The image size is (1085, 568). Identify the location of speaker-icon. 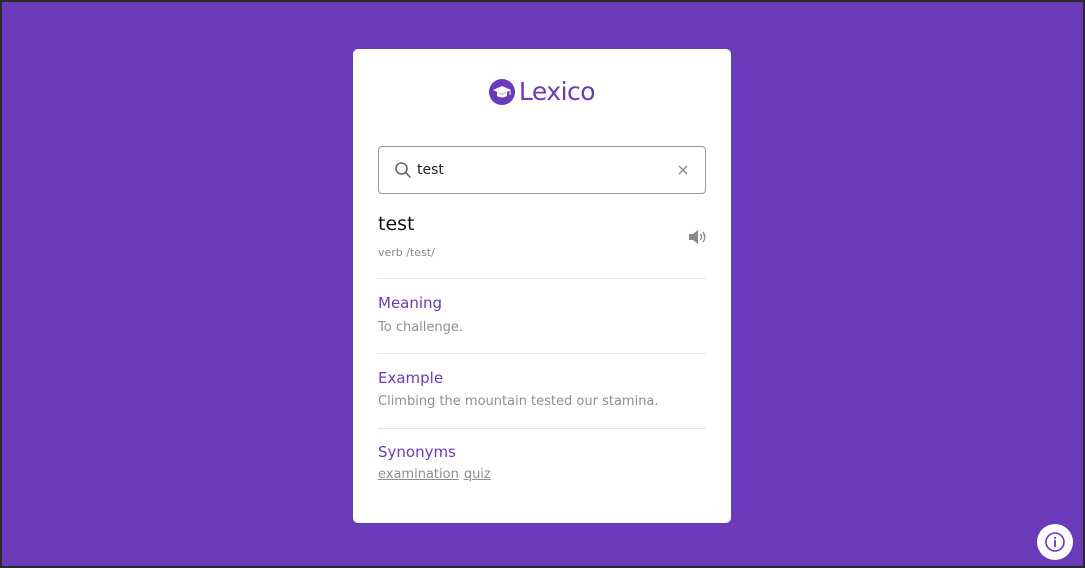
(698, 237).